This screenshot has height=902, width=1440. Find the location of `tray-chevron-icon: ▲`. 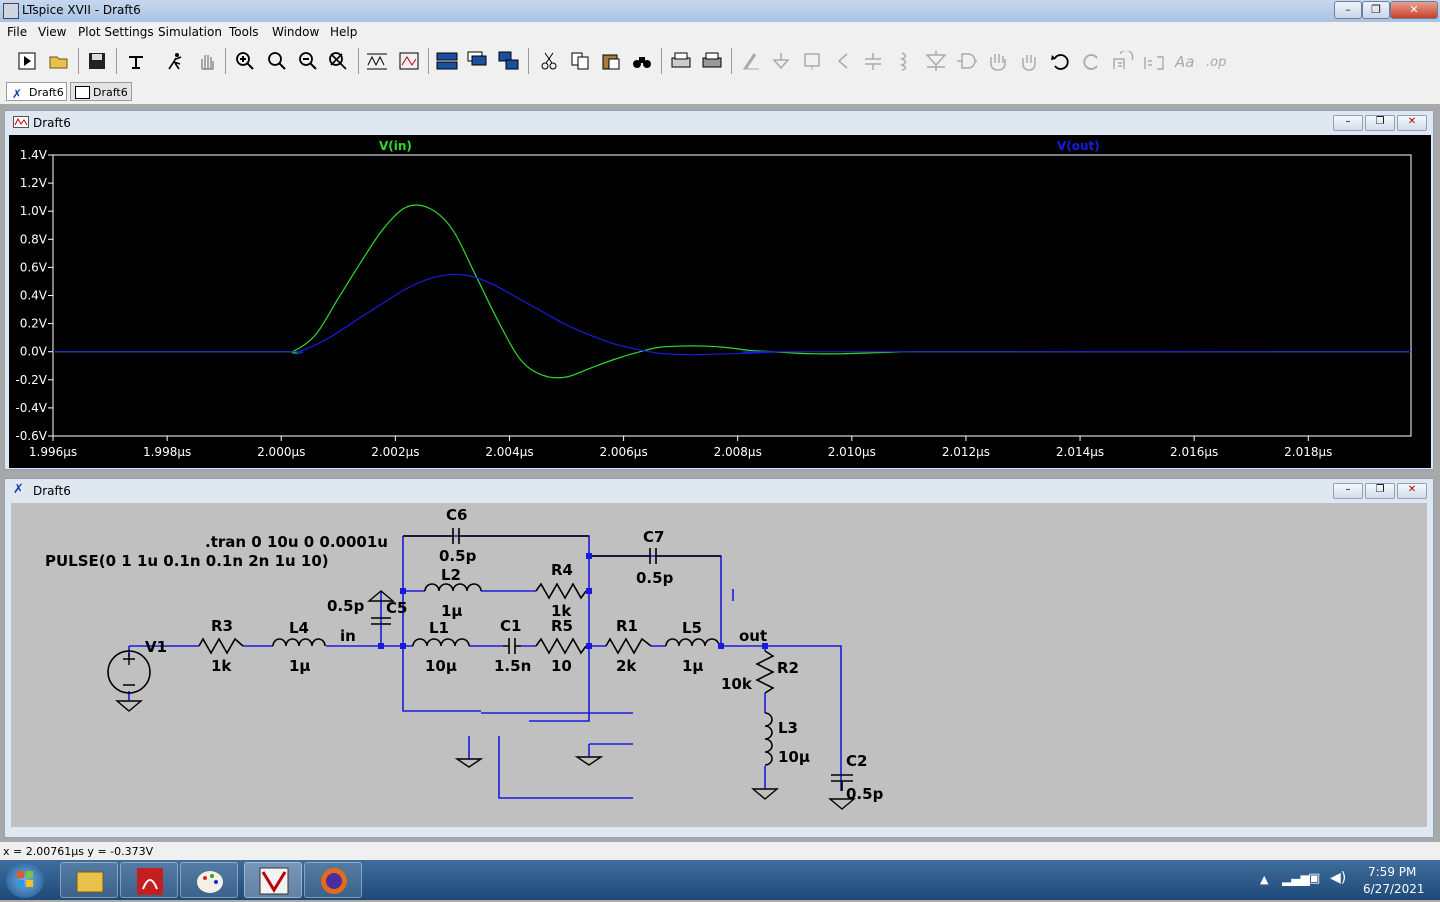

tray-chevron-icon: ▲ is located at coordinates (1264, 879).